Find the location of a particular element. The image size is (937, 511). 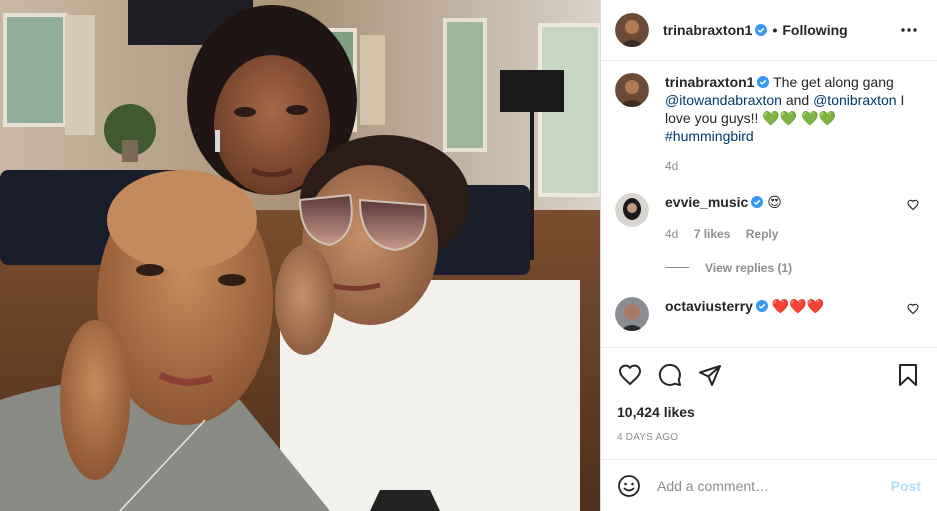

mention-itowandabraxton: @itowandabraxton is located at coordinates (723, 100).